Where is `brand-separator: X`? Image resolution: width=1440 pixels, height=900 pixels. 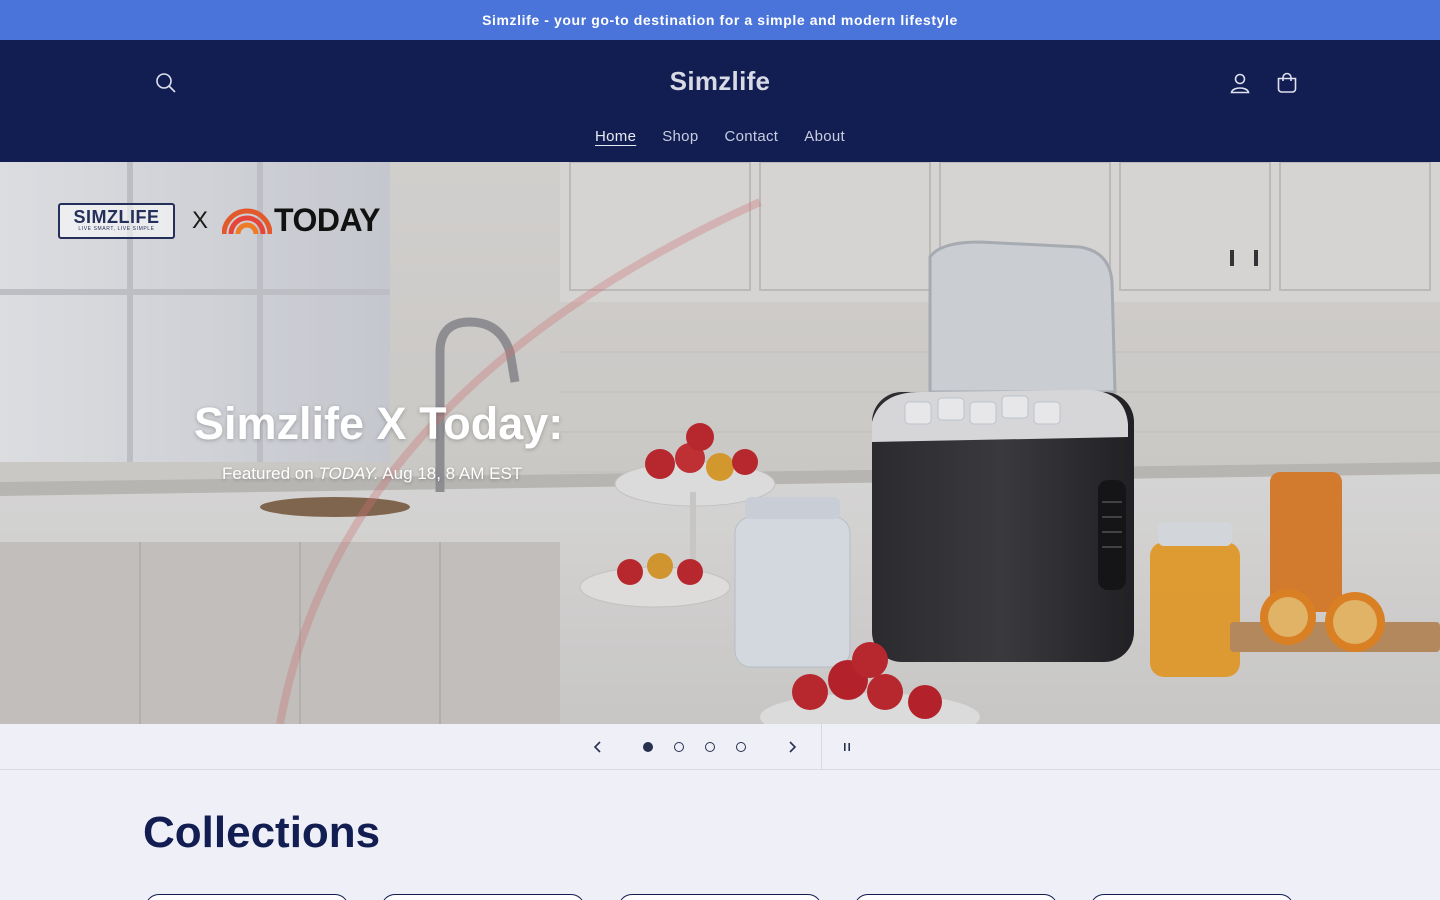
brand-separator: X is located at coordinates (200, 220).